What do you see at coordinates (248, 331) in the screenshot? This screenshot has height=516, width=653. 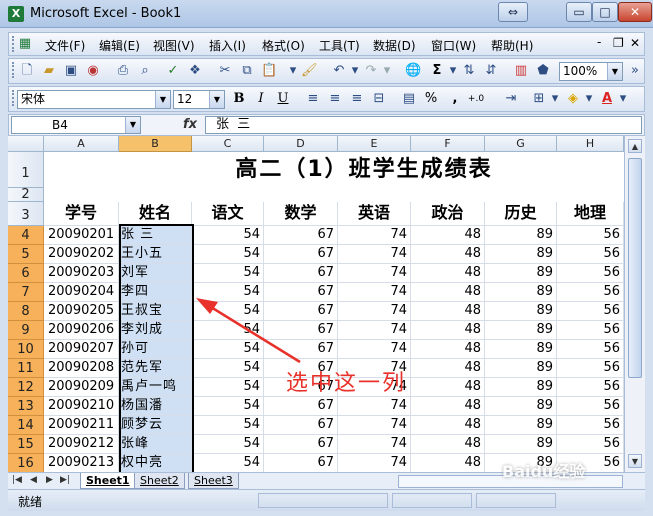 I see `annotation-arrow` at bounding box center [248, 331].